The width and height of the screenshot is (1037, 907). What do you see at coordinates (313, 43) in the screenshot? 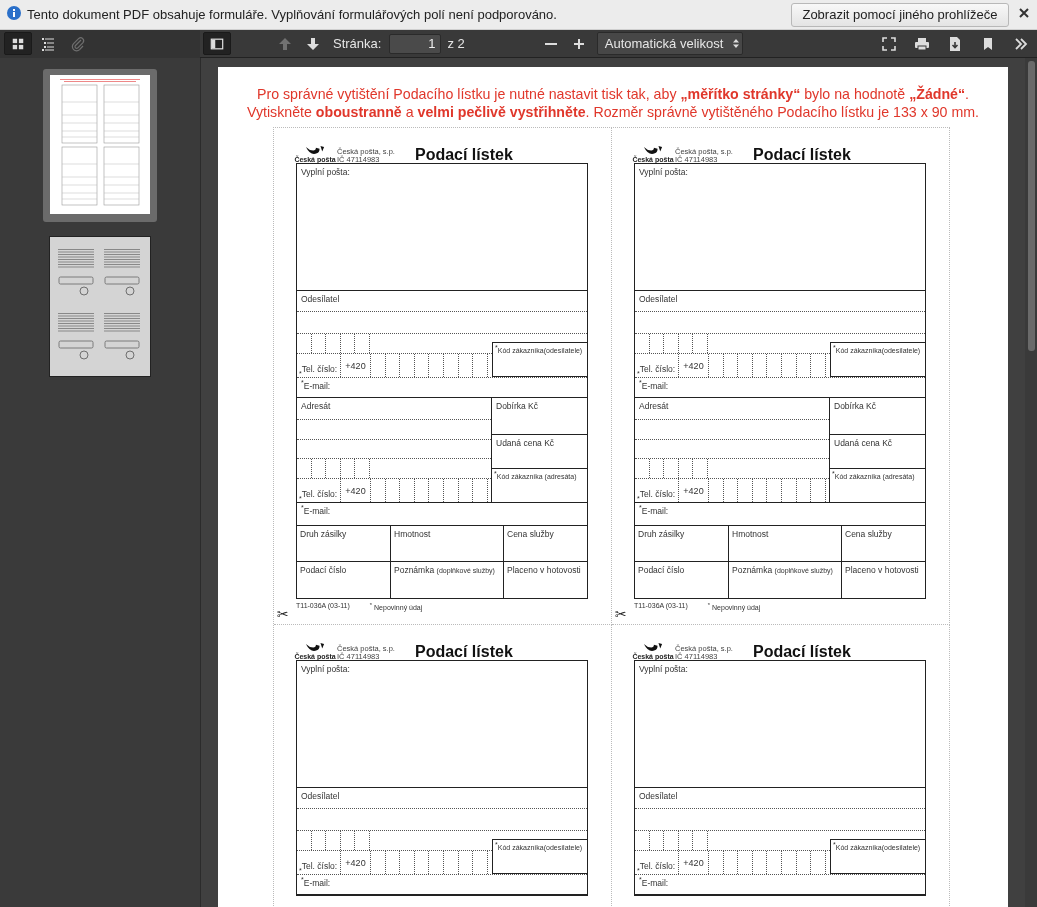
I see `down-arrow-icon` at bounding box center [313, 43].